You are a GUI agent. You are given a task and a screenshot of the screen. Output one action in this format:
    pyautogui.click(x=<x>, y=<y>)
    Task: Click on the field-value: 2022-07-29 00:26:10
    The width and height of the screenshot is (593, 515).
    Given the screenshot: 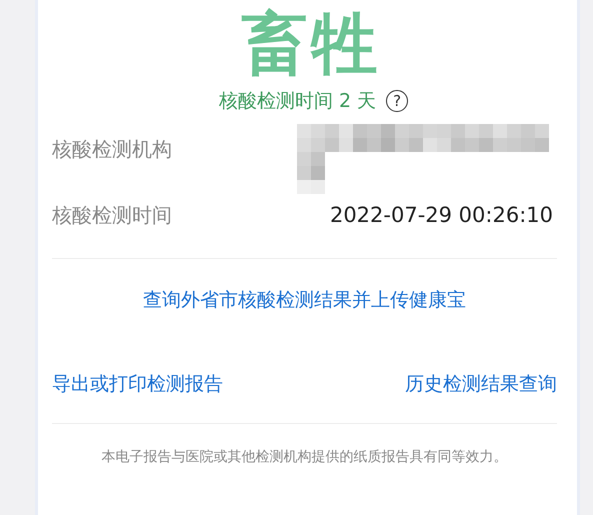 What is the action you would take?
    pyautogui.click(x=441, y=215)
    